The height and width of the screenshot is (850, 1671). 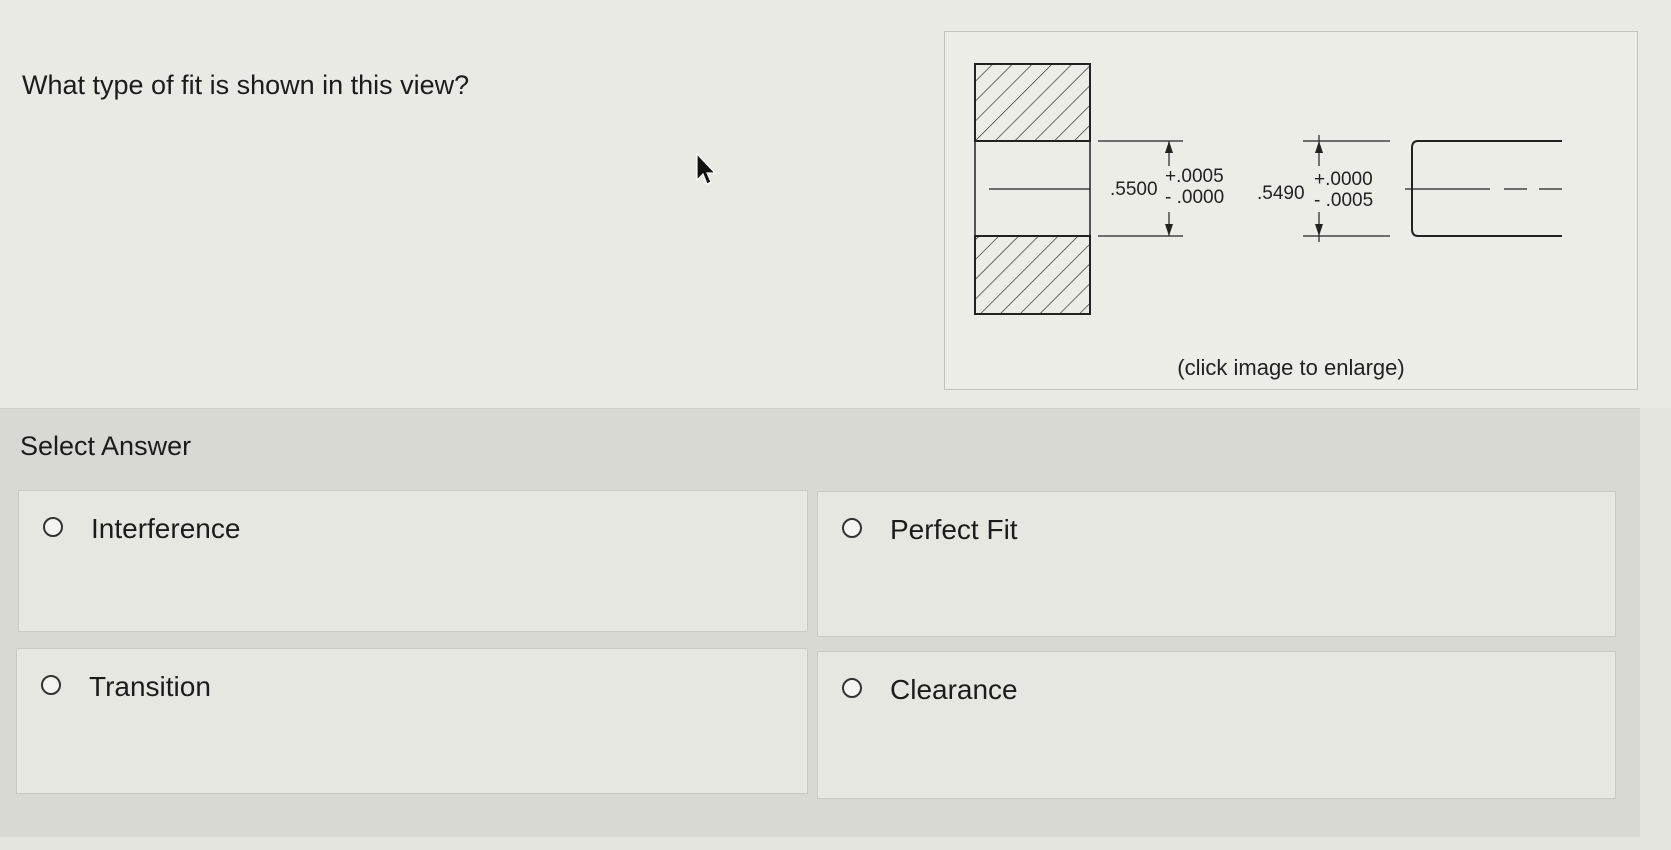 What do you see at coordinates (1291, 367) in the screenshot?
I see `enlarge-caption: (click image to enlarge)` at bounding box center [1291, 367].